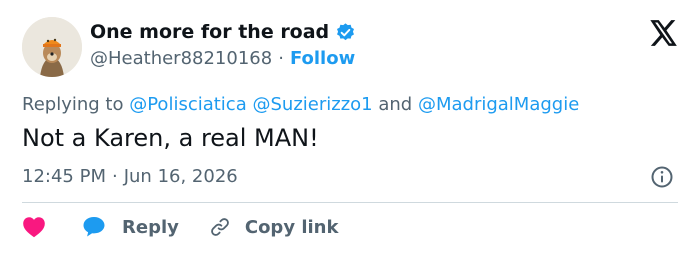  I want to click on mention-link: @Suzierizzo1, so click(312, 104).